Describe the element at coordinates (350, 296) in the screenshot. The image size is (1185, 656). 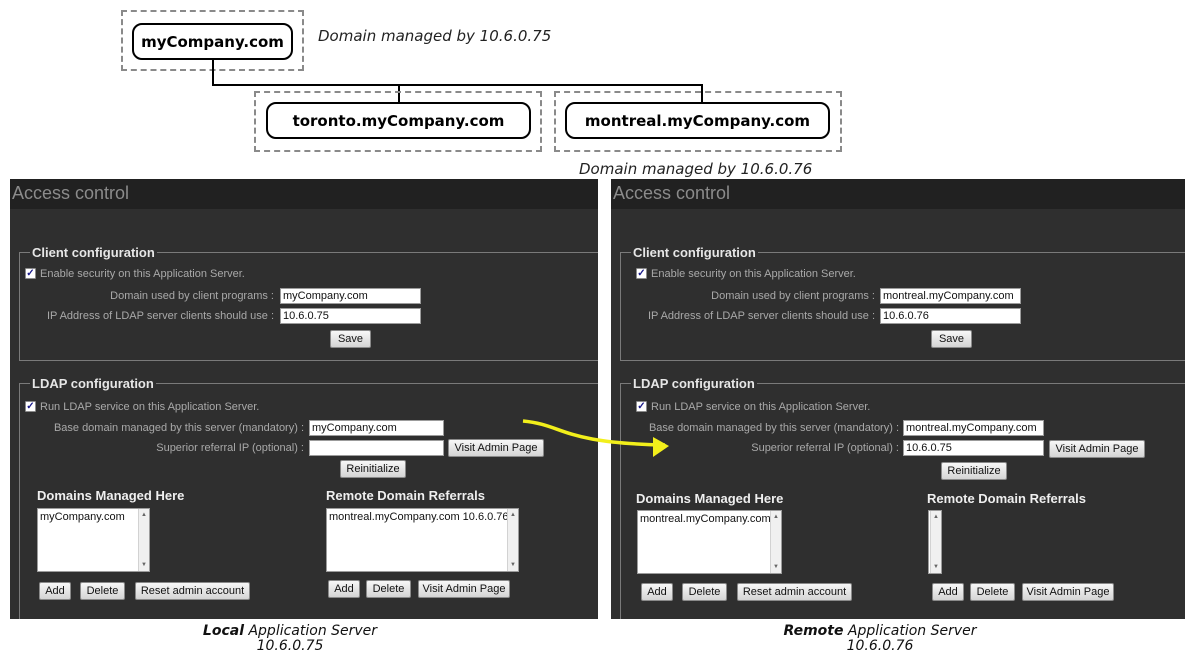
I see `client-domain-input: myCompany.com` at that location.